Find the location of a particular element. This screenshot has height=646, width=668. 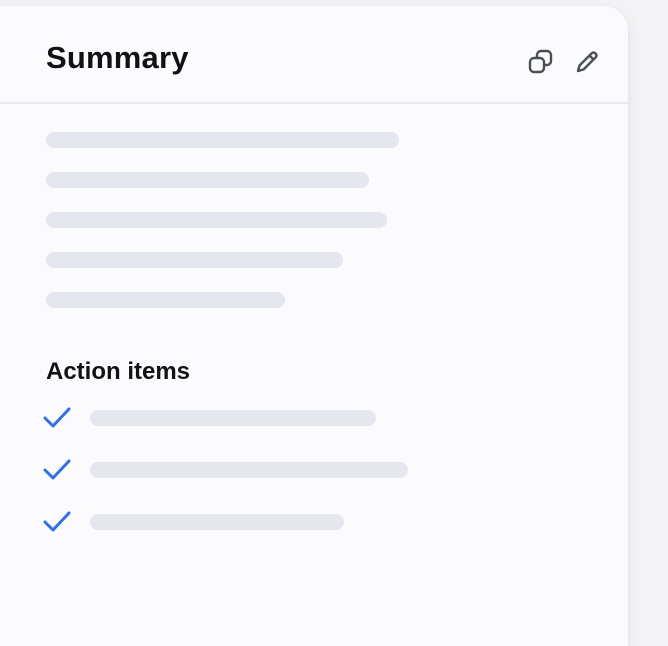

copy-icon is located at coordinates (540, 61).